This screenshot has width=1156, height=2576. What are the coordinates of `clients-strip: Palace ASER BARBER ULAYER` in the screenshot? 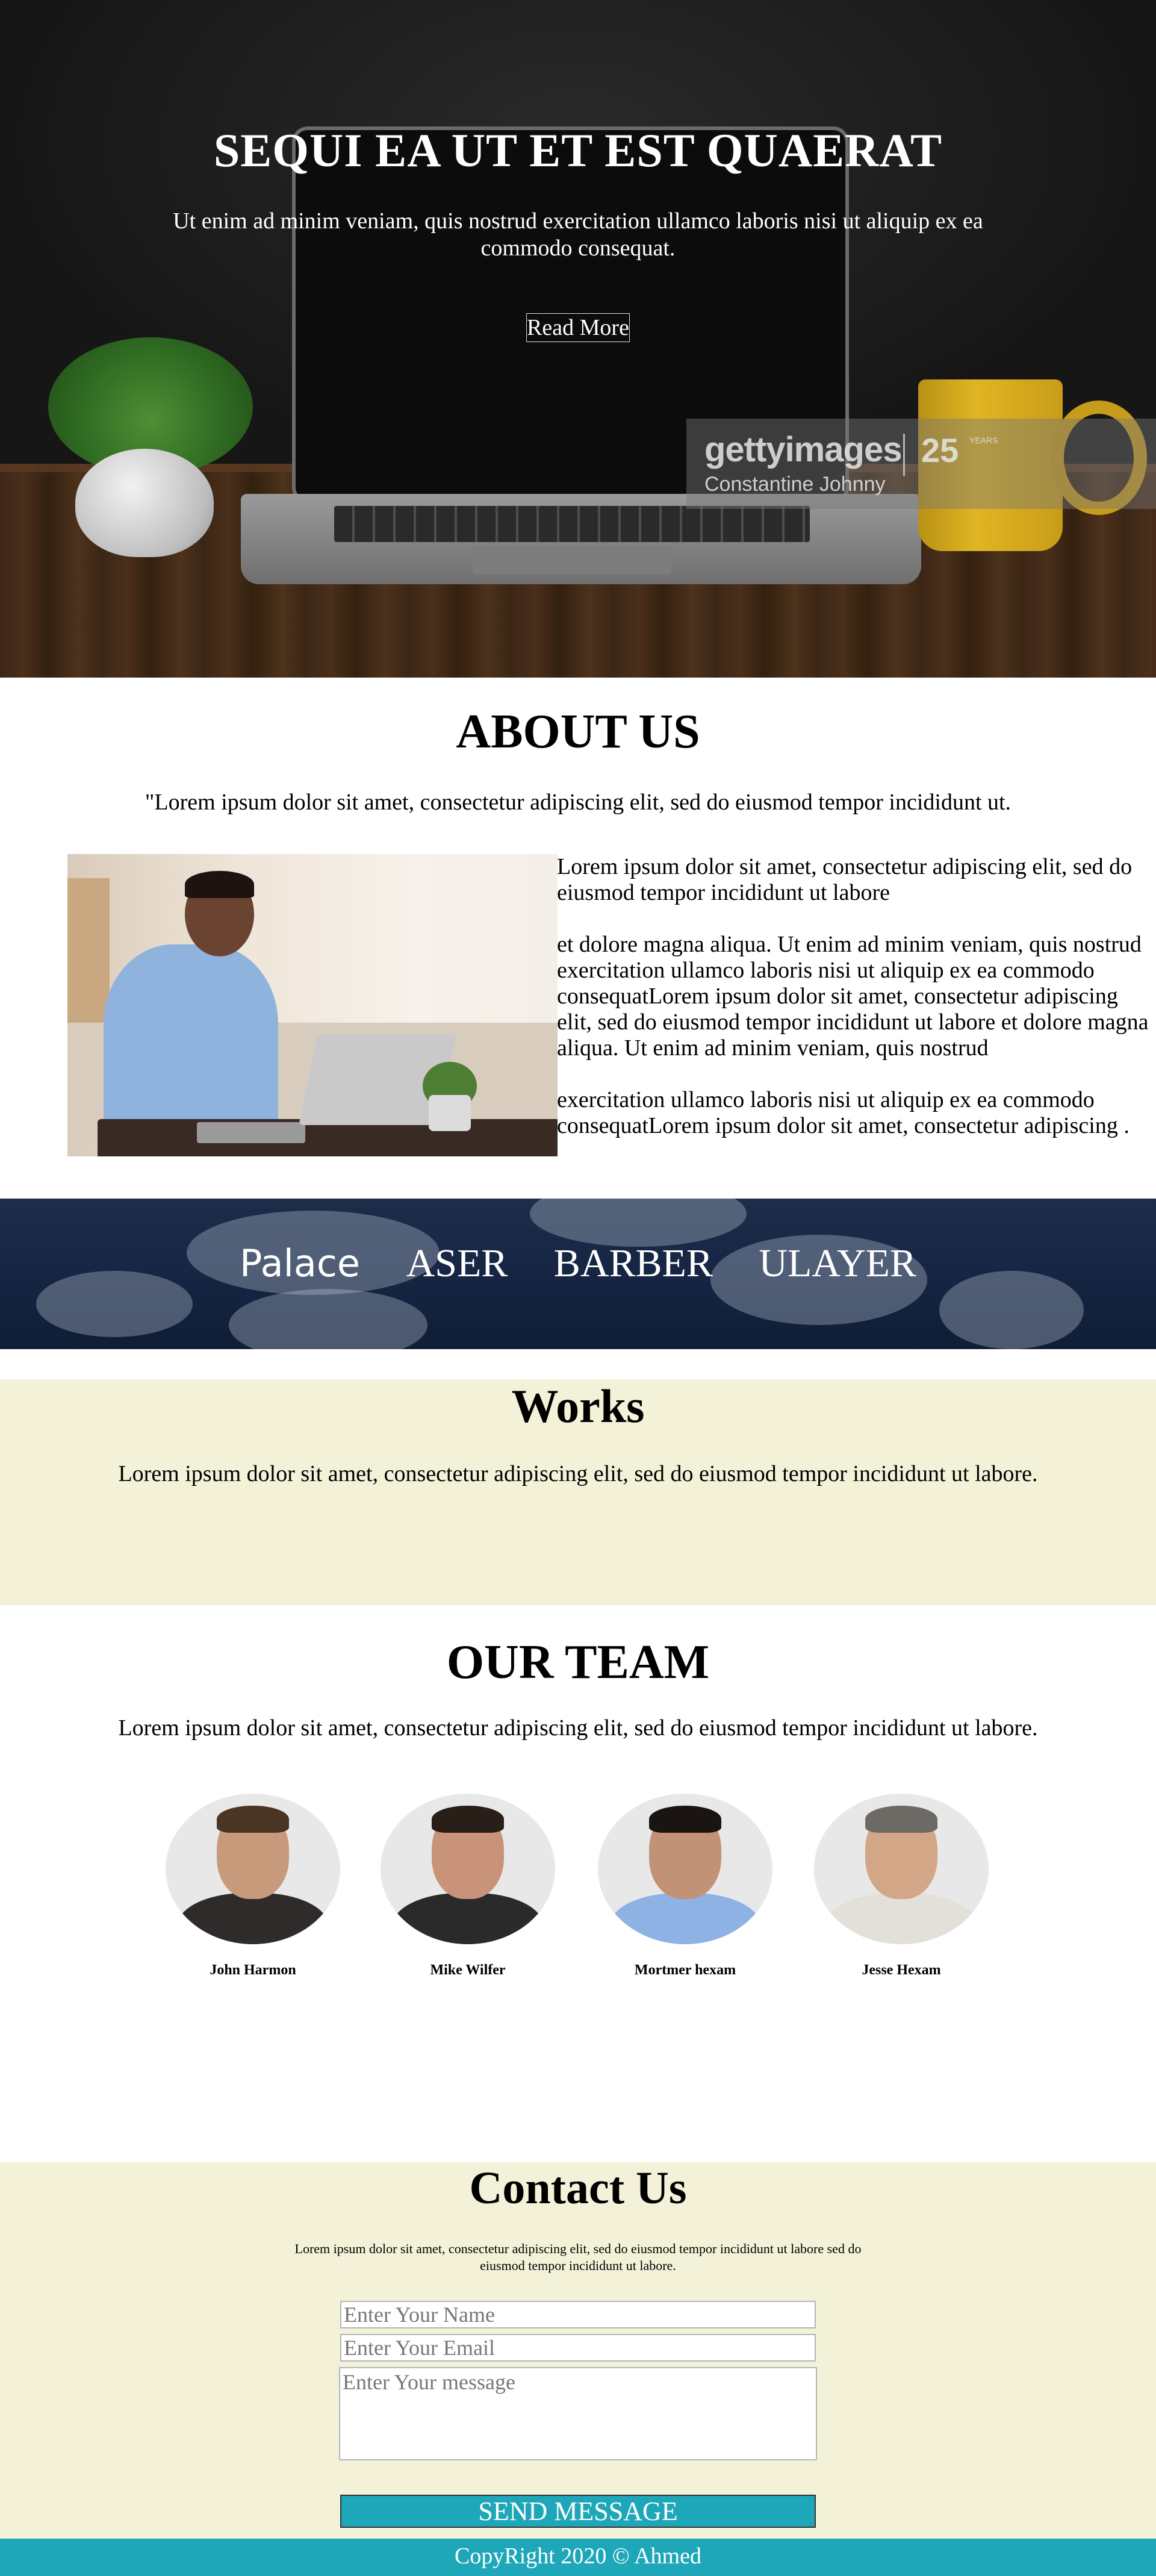 It's located at (578, 1274).